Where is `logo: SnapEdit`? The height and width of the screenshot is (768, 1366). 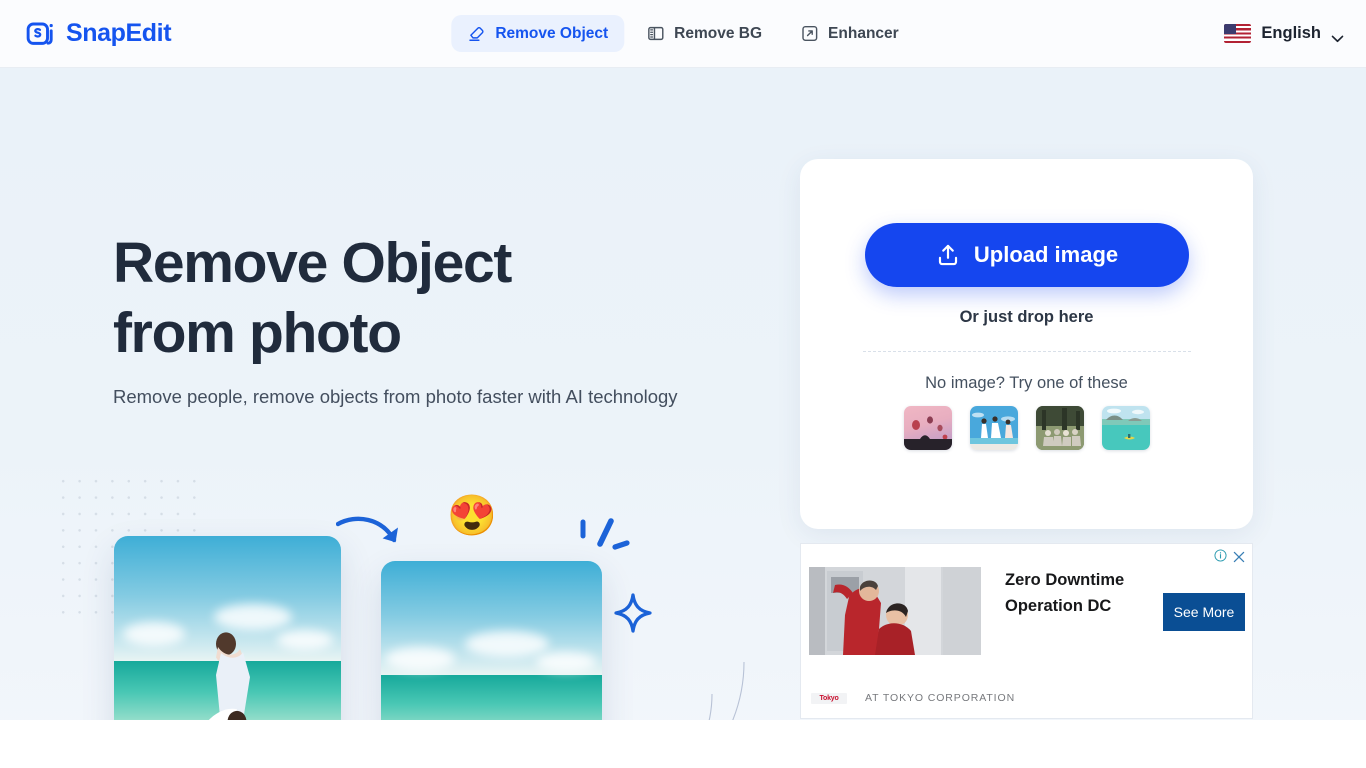 logo: SnapEdit is located at coordinates (99, 33).